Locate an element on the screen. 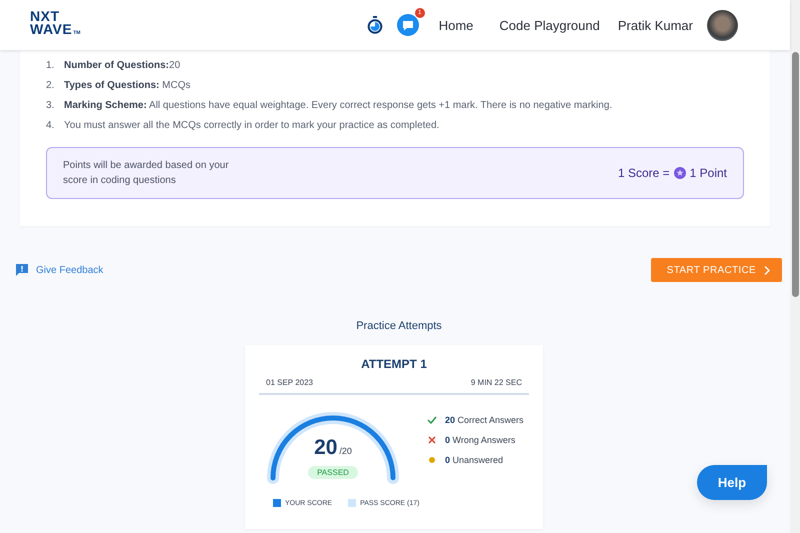 The height and width of the screenshot is (533, 800). score-label: 1 Score = is located at coordinates (644, 173).